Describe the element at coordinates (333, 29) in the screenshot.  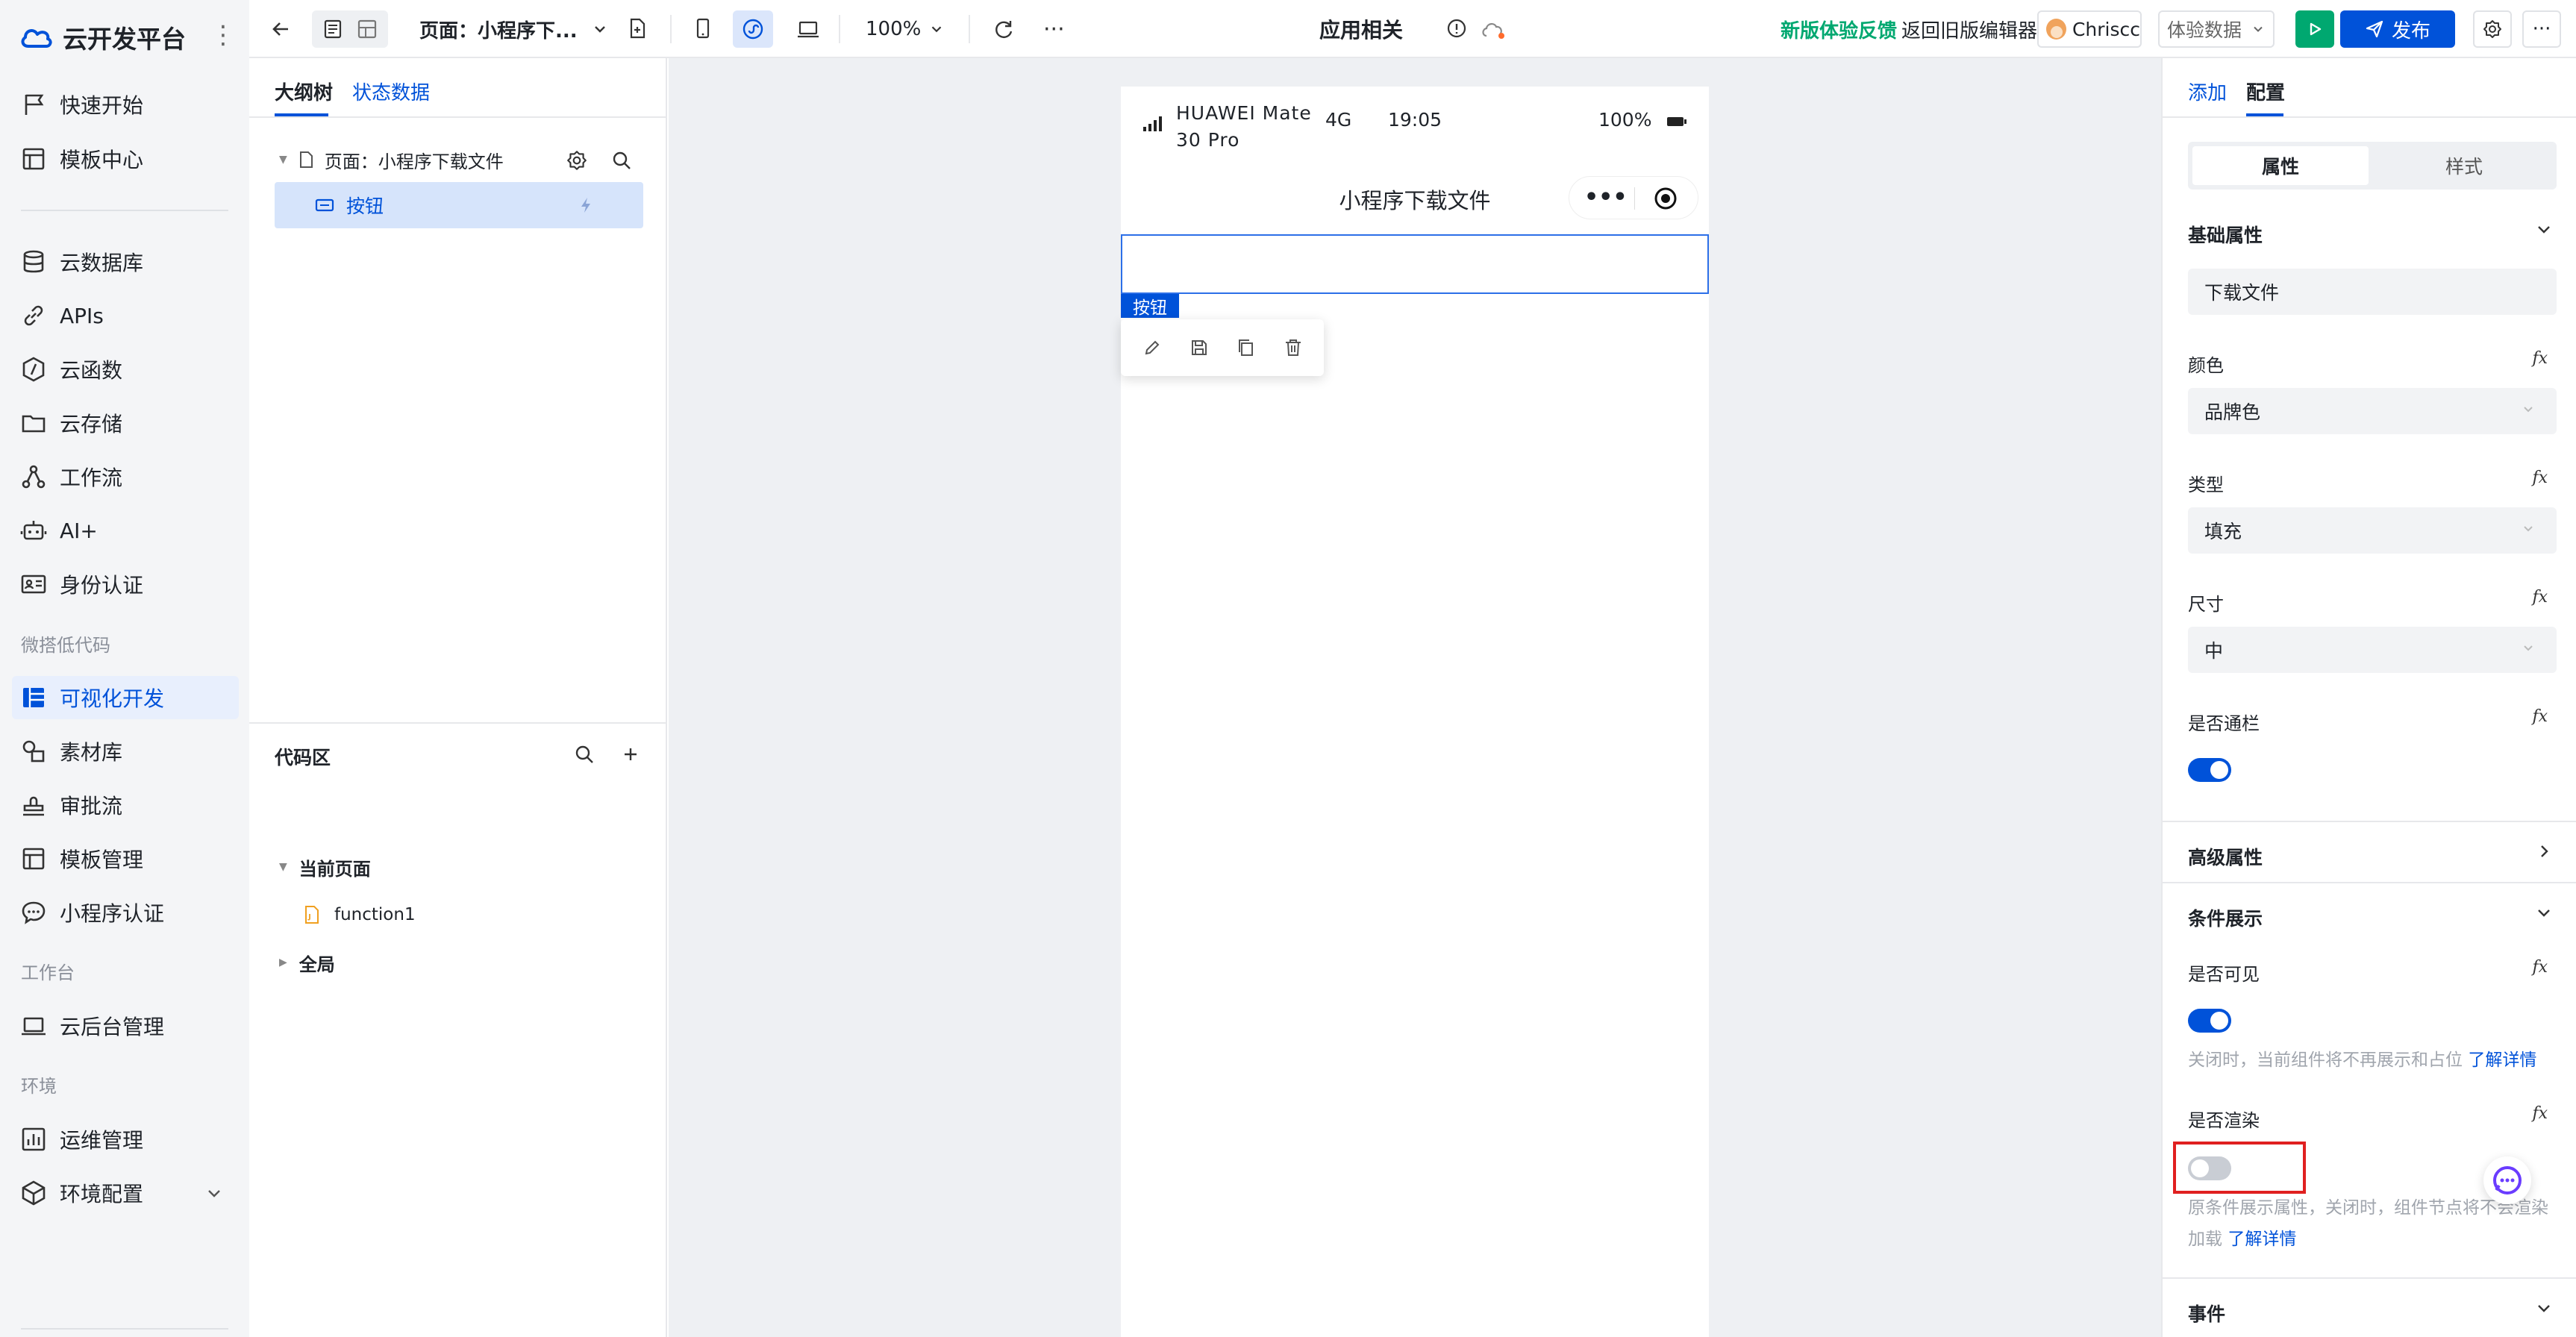
I see `list-view-icon` at that location.